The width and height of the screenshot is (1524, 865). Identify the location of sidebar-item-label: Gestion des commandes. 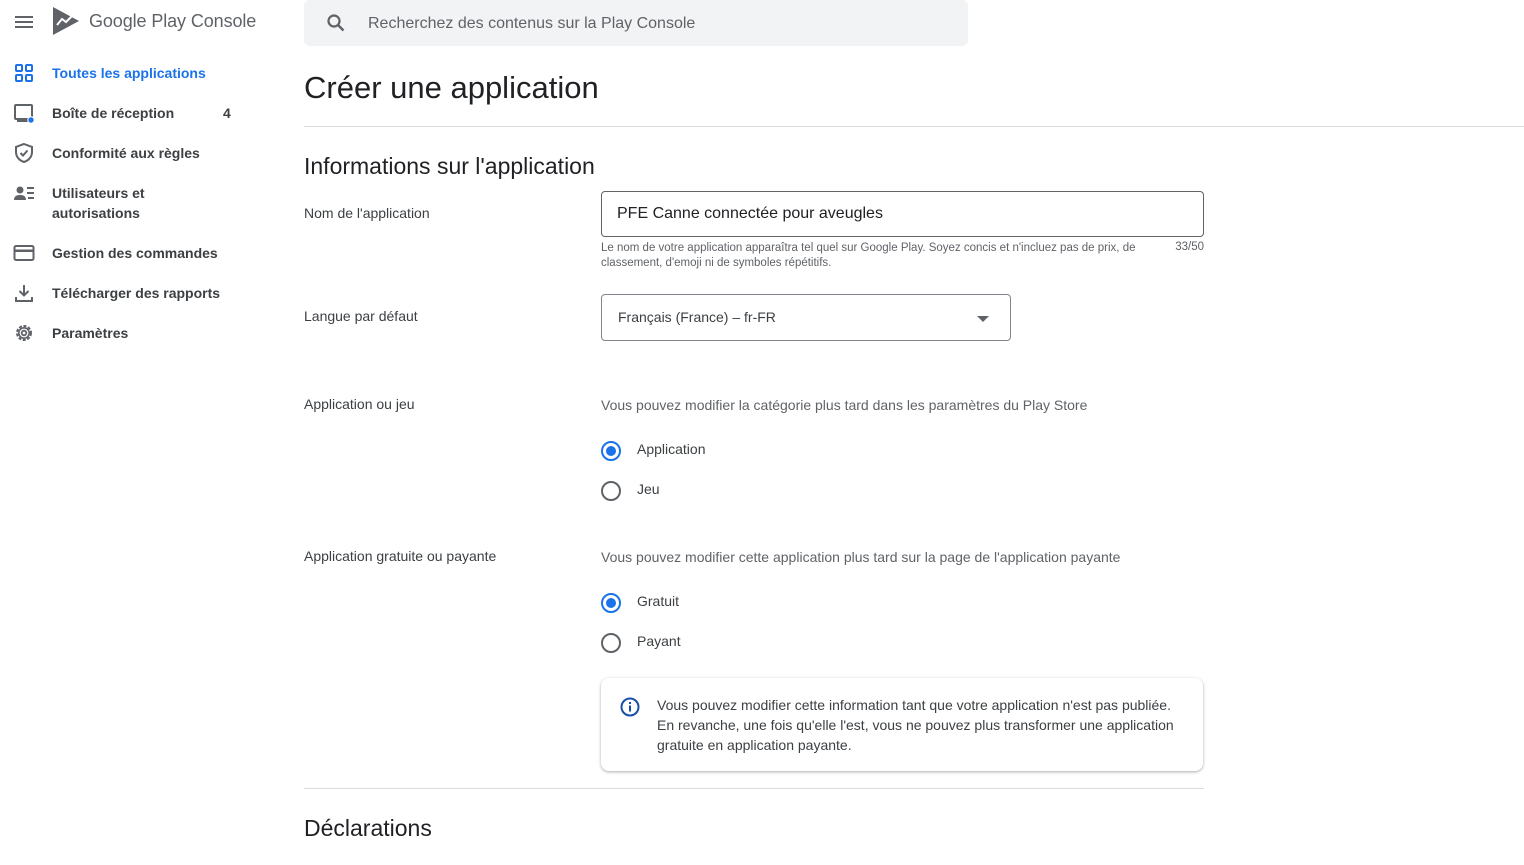
(135, 253).